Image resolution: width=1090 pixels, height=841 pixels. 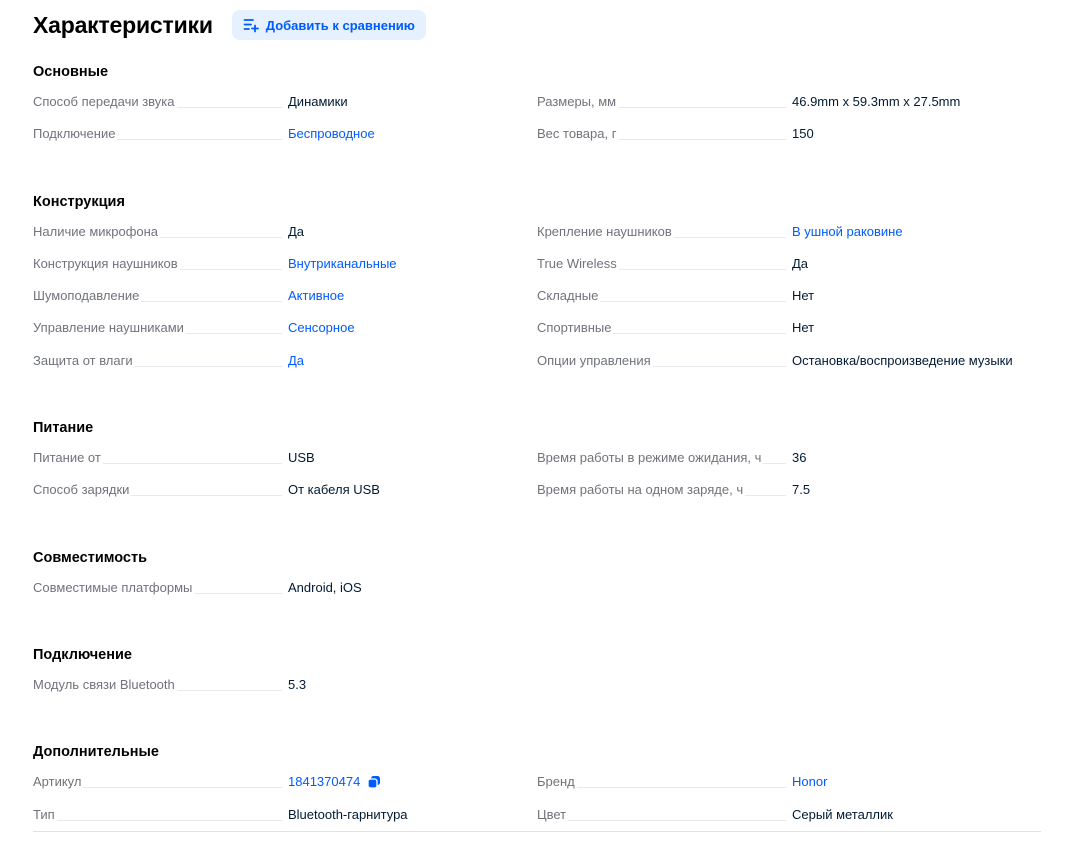 What do you see at coordinates (664, 489) in the screenshot?
I see `spec-name: Время работы на одном заряде, ч` at bounding box center [664, 489].